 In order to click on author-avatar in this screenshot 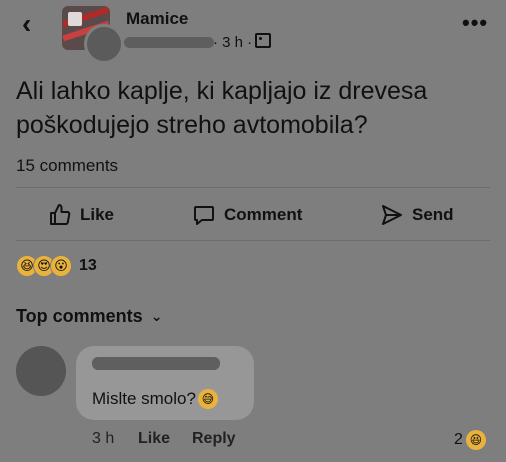, I will do `click(104, 44)`.